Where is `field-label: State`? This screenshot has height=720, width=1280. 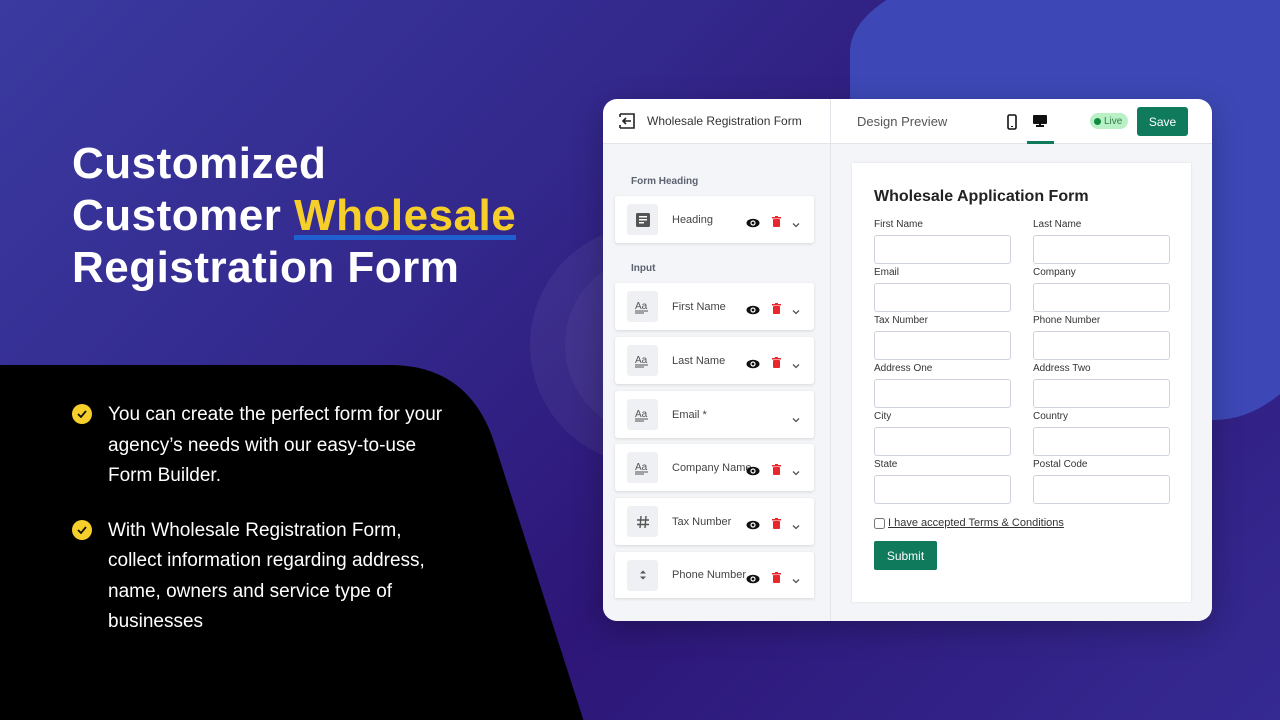
field-label: State is located at coordinates (886, 464).